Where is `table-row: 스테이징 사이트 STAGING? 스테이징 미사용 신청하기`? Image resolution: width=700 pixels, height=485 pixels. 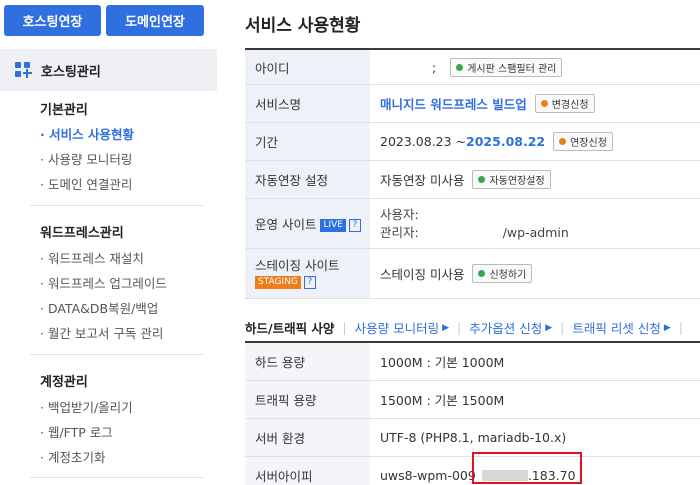
table-row: 스테이징 사이트 STAGING? 스테이징 미사용 신청하기 is located at coordinates (472, 274).